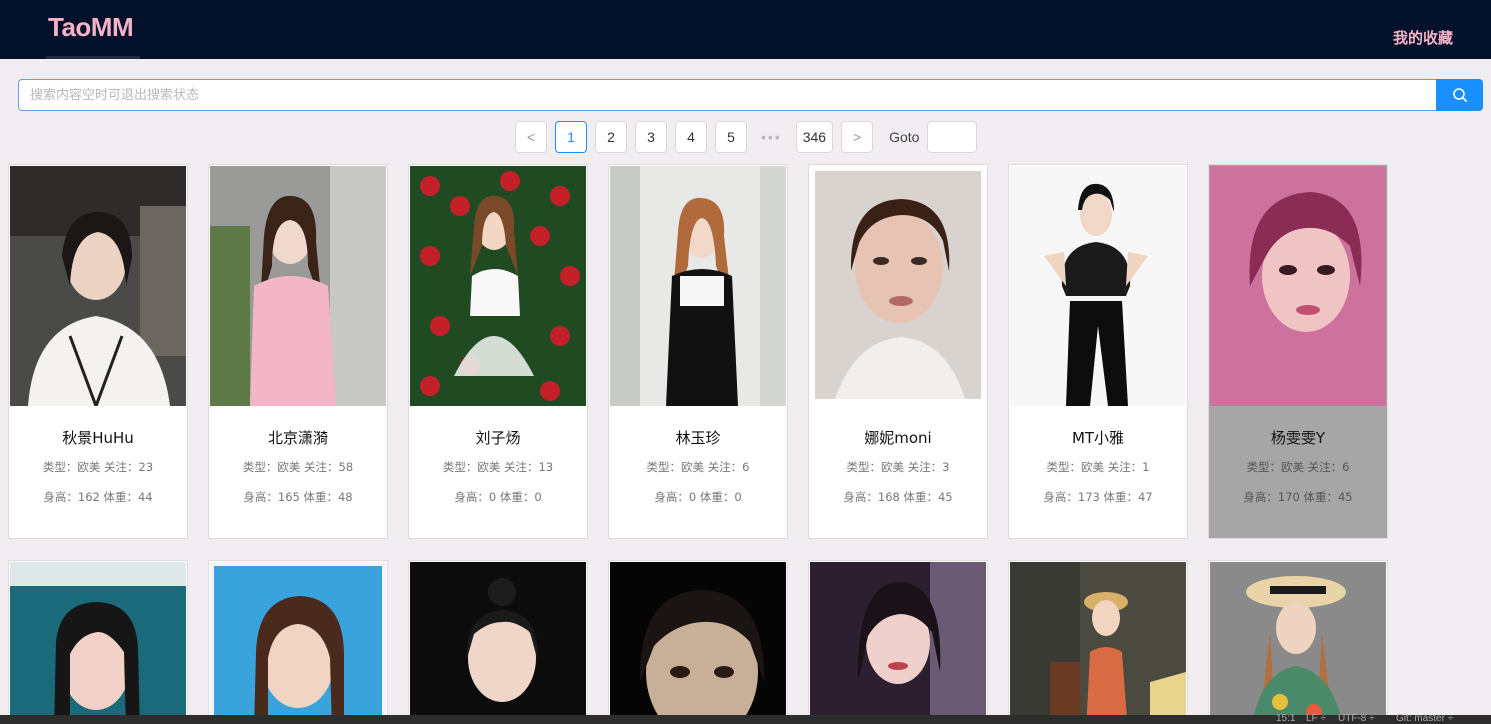 The height and width of the screenshot is (724, 1491). Describe the element at coordinates (531, 137) in the screenshot. I see `prev-page-button: <` at that location.